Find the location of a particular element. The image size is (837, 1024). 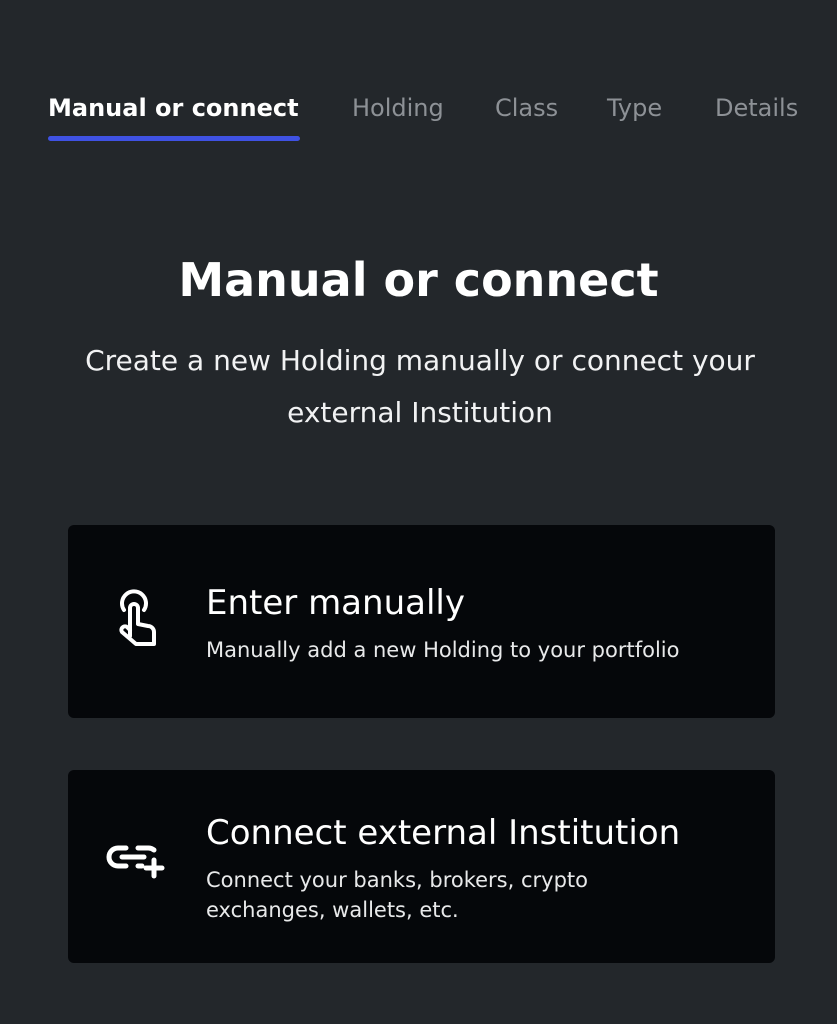

active-tab-indicator is located at coordinates (174, 138).